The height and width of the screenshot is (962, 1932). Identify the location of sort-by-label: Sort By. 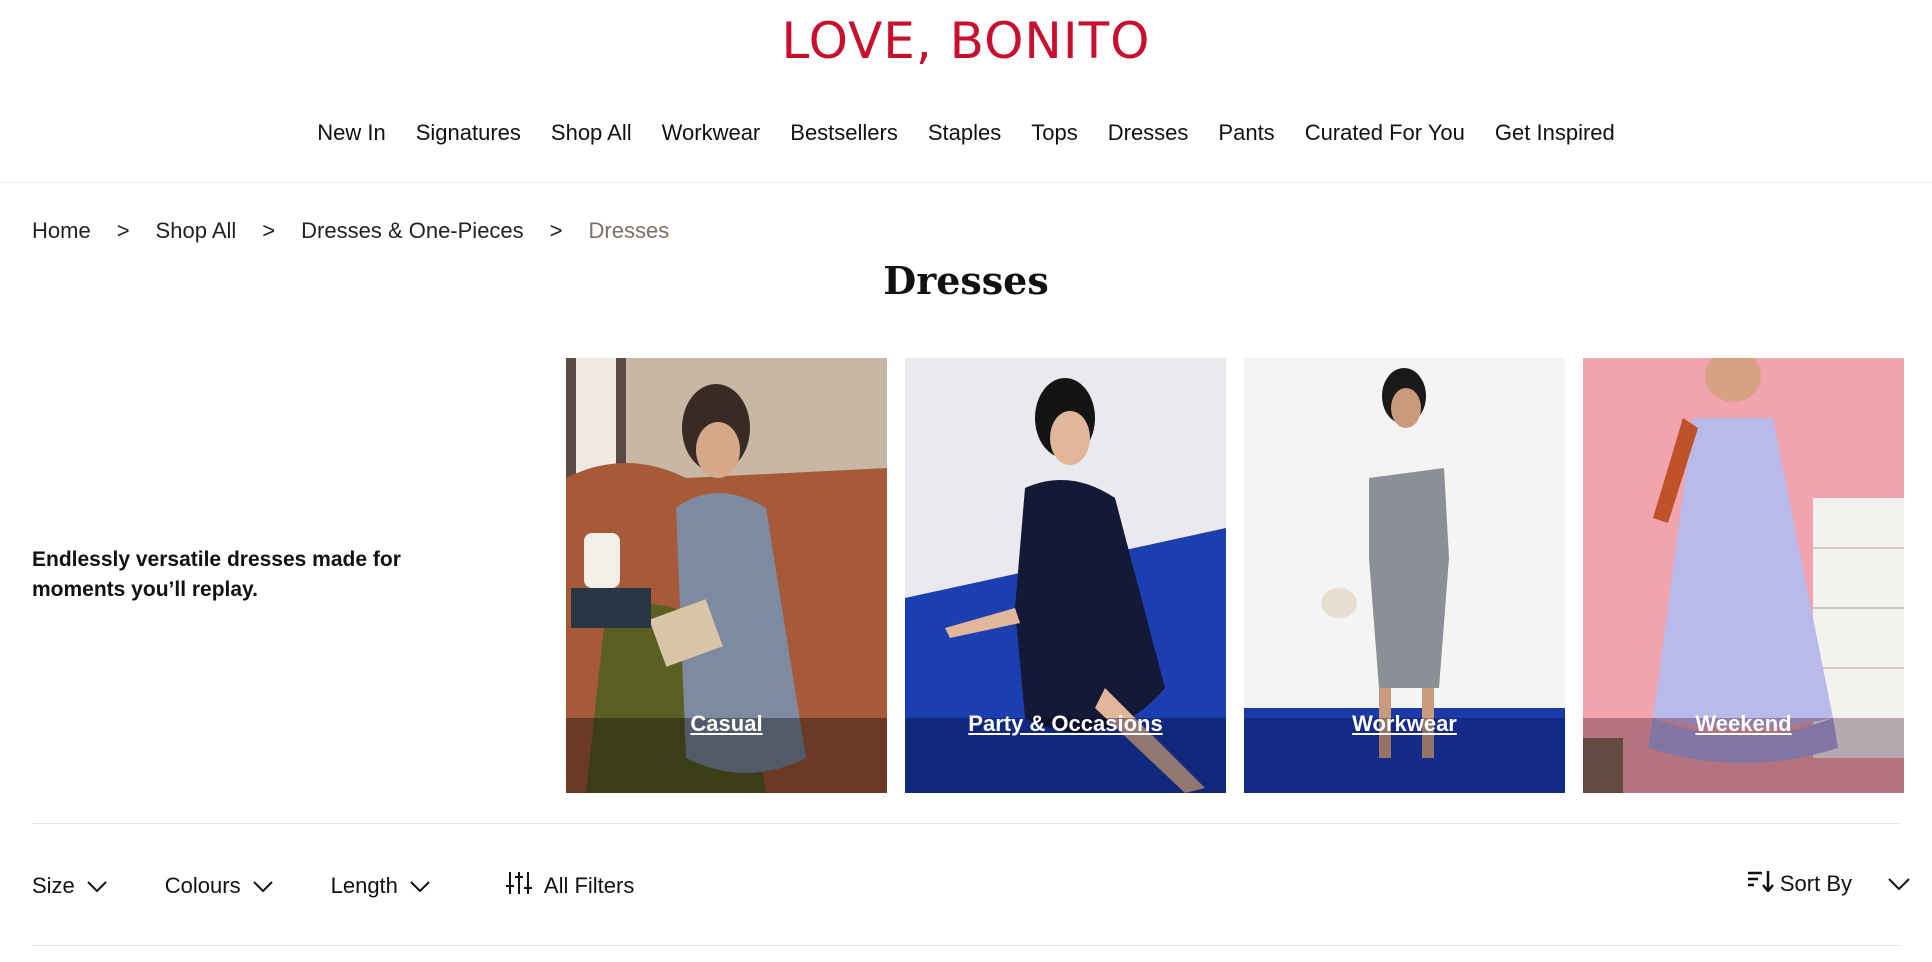
(1815, 883).